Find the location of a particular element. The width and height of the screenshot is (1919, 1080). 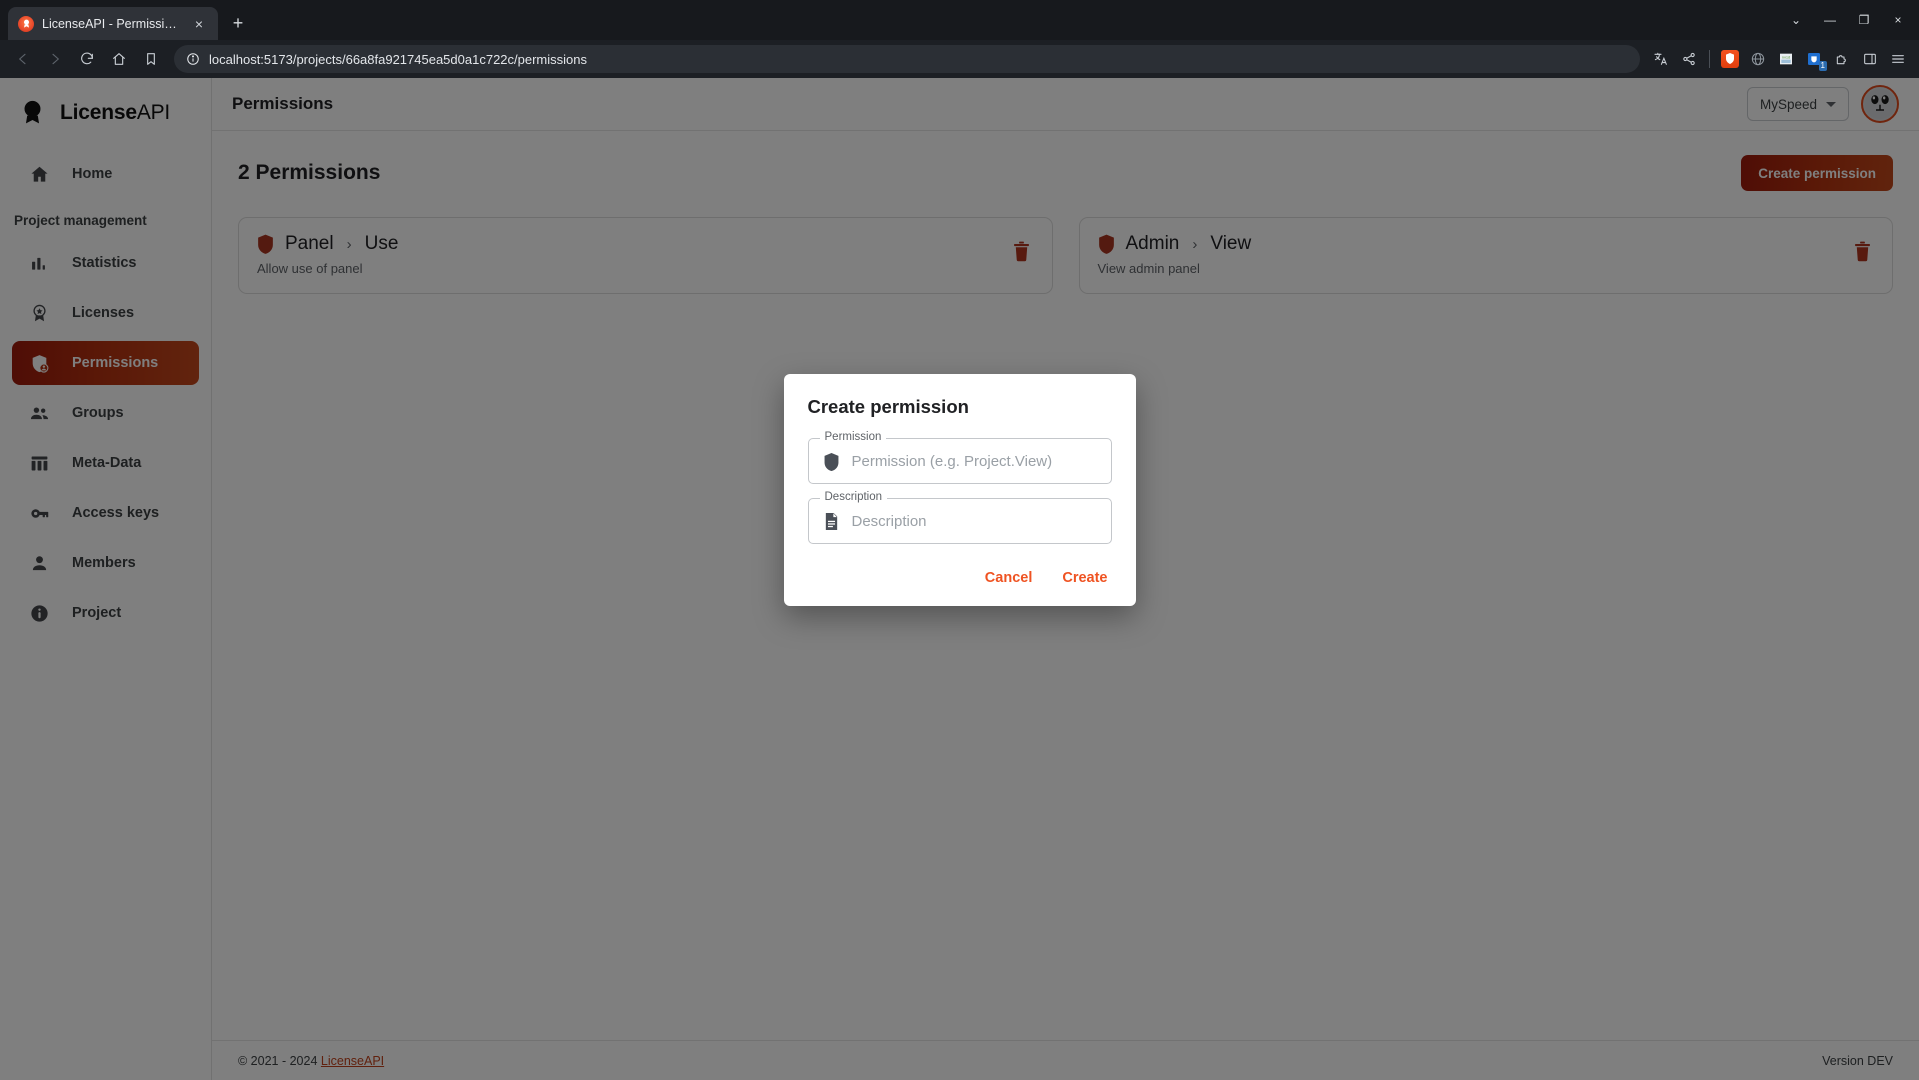

back-arrow-icon is located at coordinates (23, 59).